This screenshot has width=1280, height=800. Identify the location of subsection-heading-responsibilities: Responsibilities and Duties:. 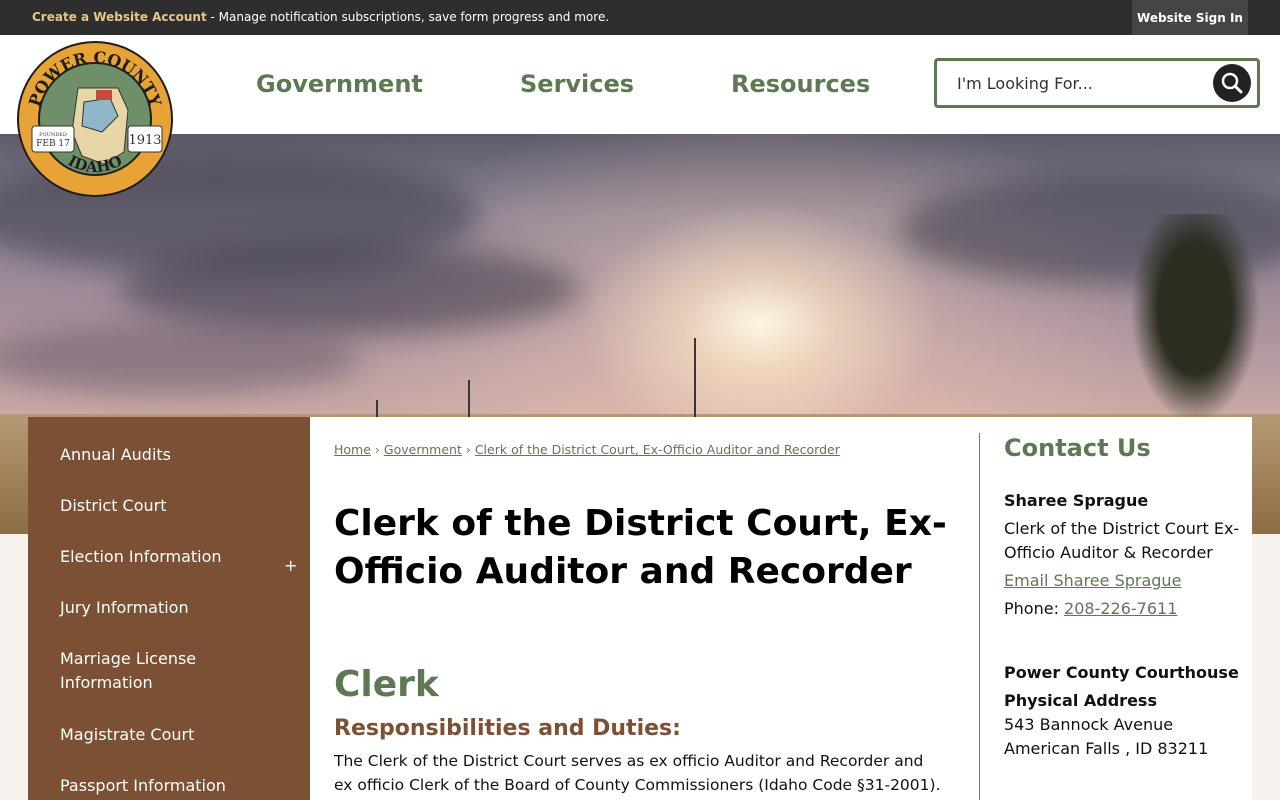
(507, 728).